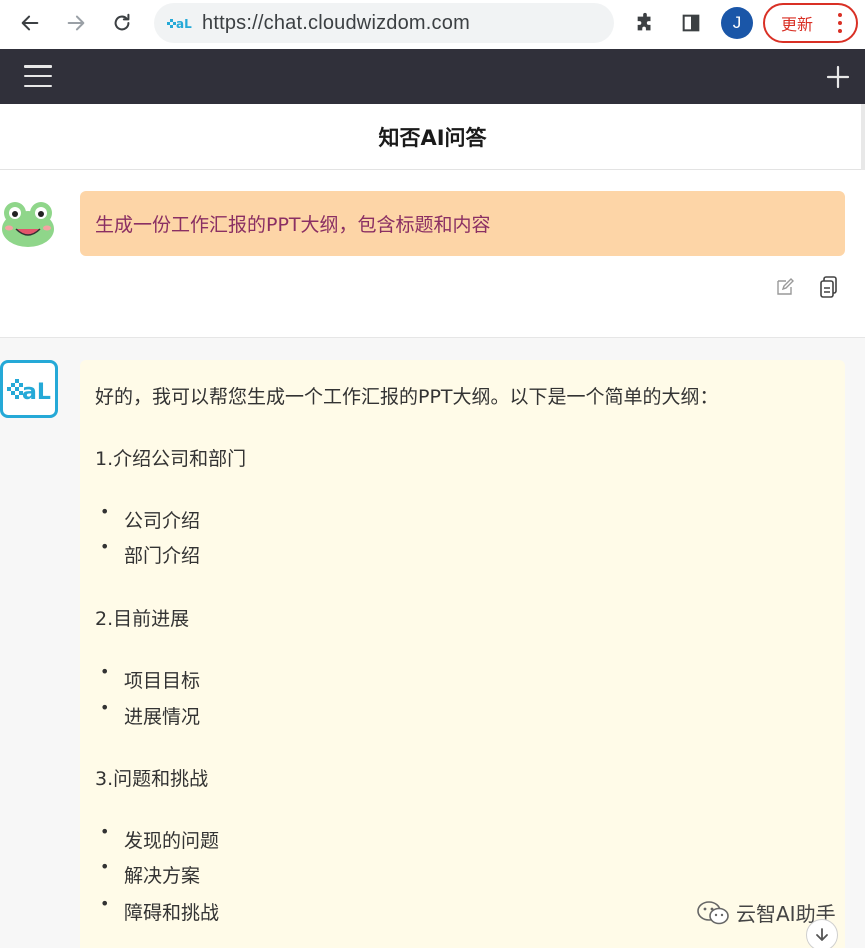  What do you see at coordinates (785, 287) in the screenshot?
I see `edit-icon` at bounding box center [785, 287].